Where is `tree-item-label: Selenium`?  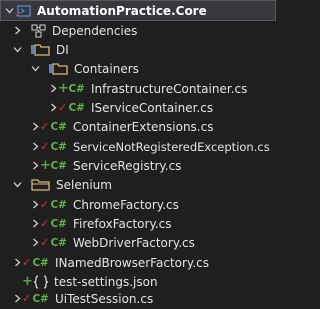
tree-item-label: Selenium is located at coordinates (84, 184).